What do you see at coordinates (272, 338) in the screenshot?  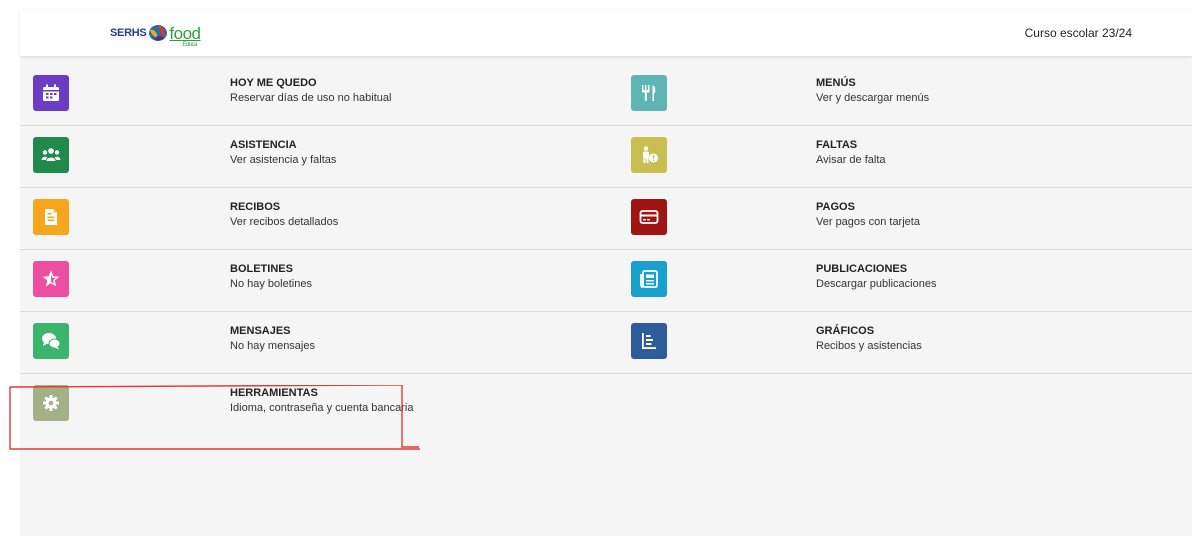 I see `menu-item-text: MENSAJES No hay mensajes` at bounding box center [272, 338].